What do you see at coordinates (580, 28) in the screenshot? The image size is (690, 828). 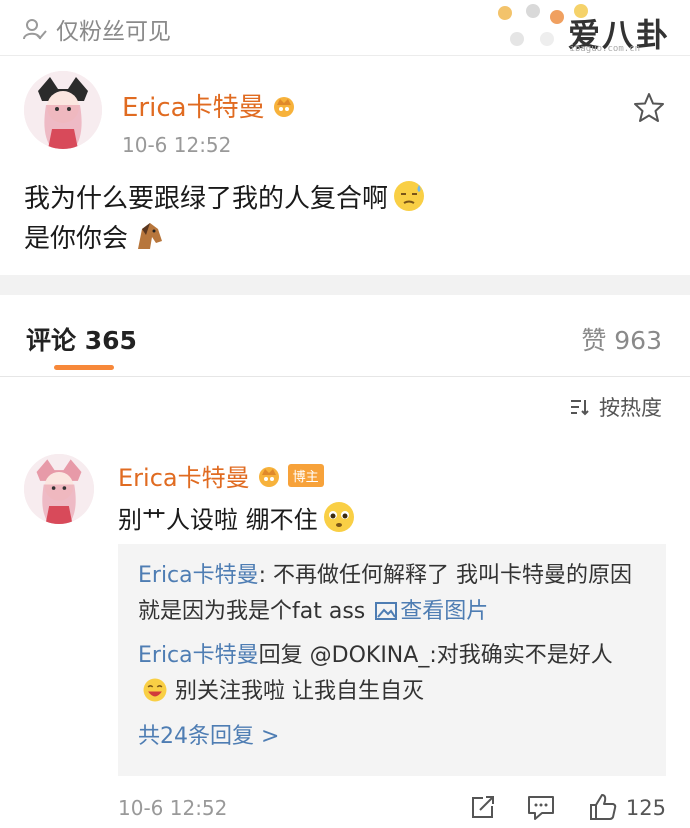 I see `watermark-logo: 爱八卦 ibaguo.com.cn` at bounding box center [580, 28].